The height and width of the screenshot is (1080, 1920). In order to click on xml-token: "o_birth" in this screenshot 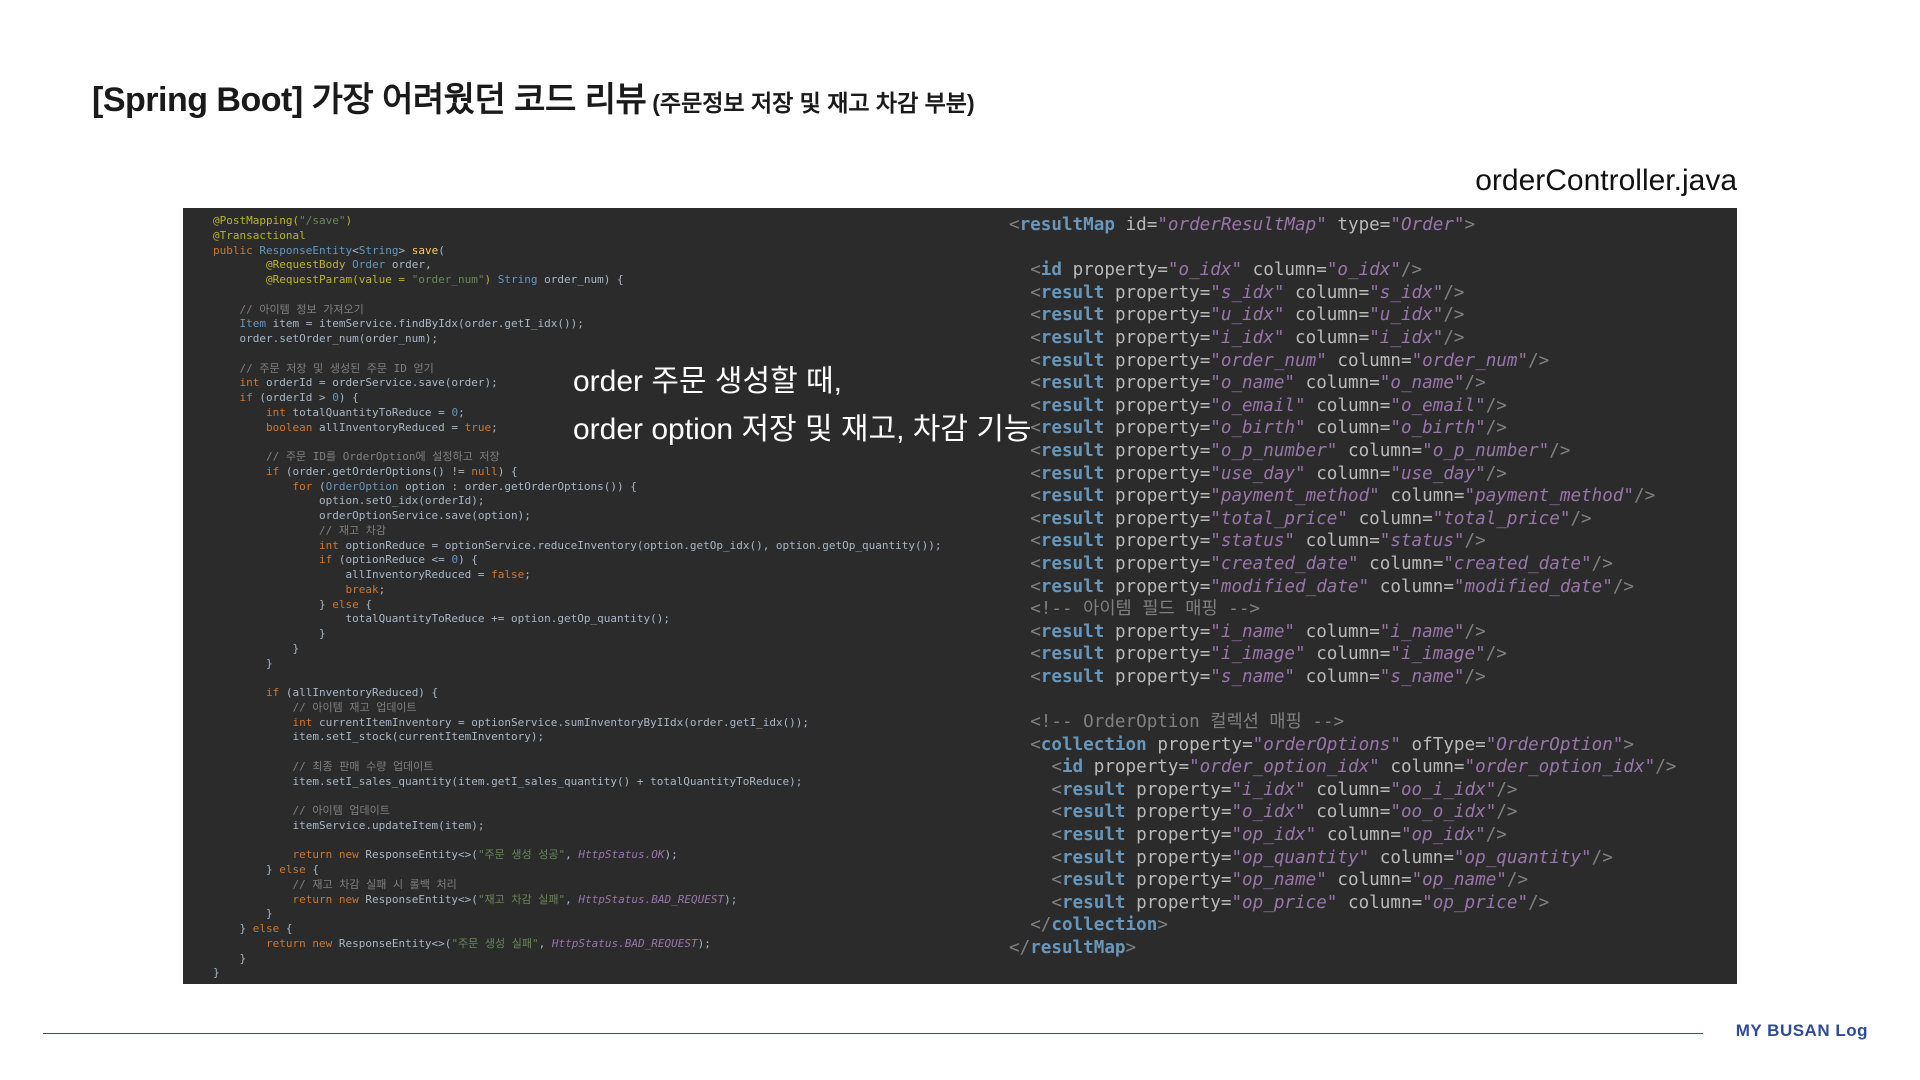, I will do `click(1438, 428)`.